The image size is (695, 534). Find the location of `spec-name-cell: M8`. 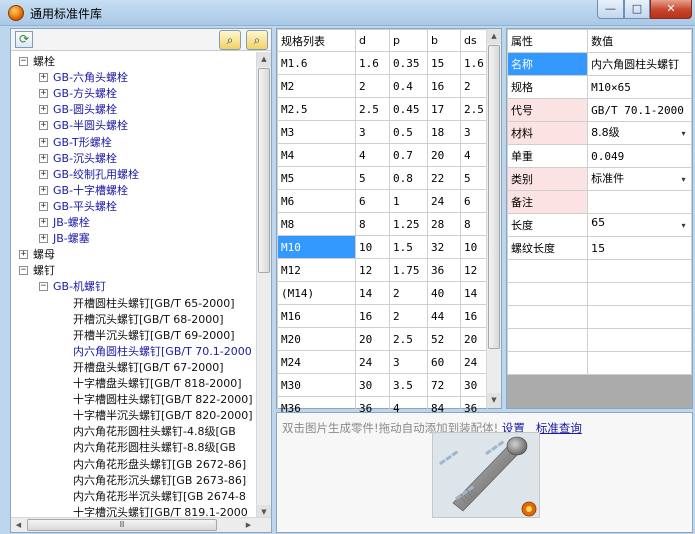

spec-name-cell: M8 is located at coordinates (316, 224).